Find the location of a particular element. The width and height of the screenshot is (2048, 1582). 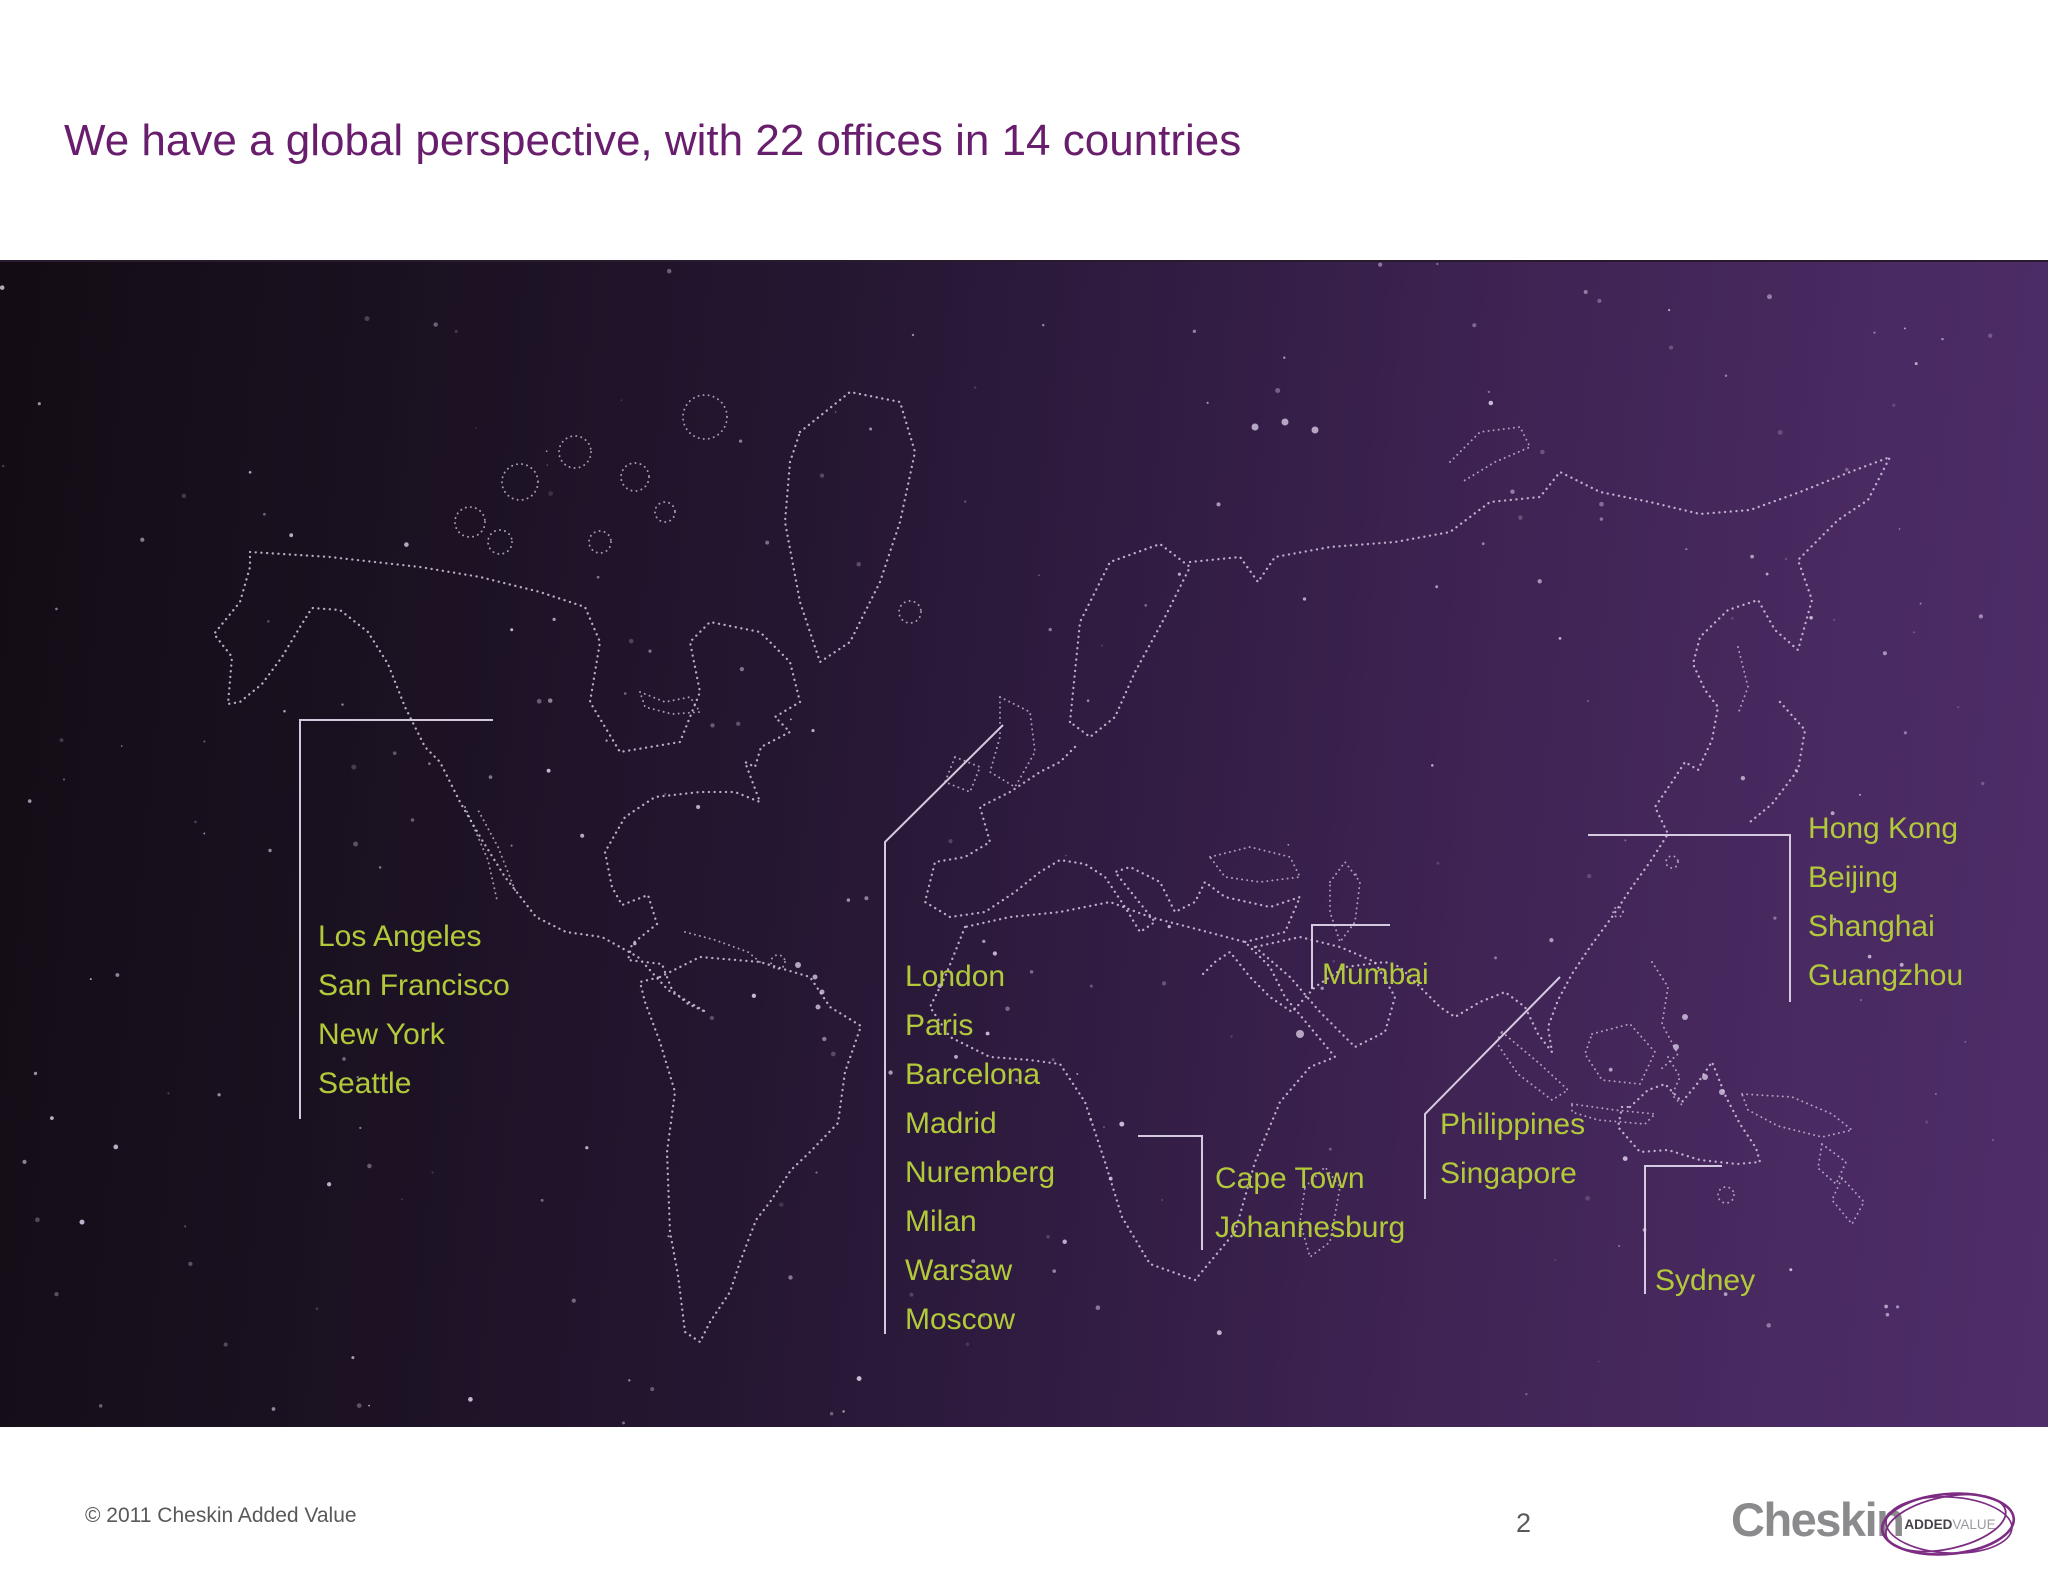

city-label: Mumbai is located at coordinates (1375, 974).